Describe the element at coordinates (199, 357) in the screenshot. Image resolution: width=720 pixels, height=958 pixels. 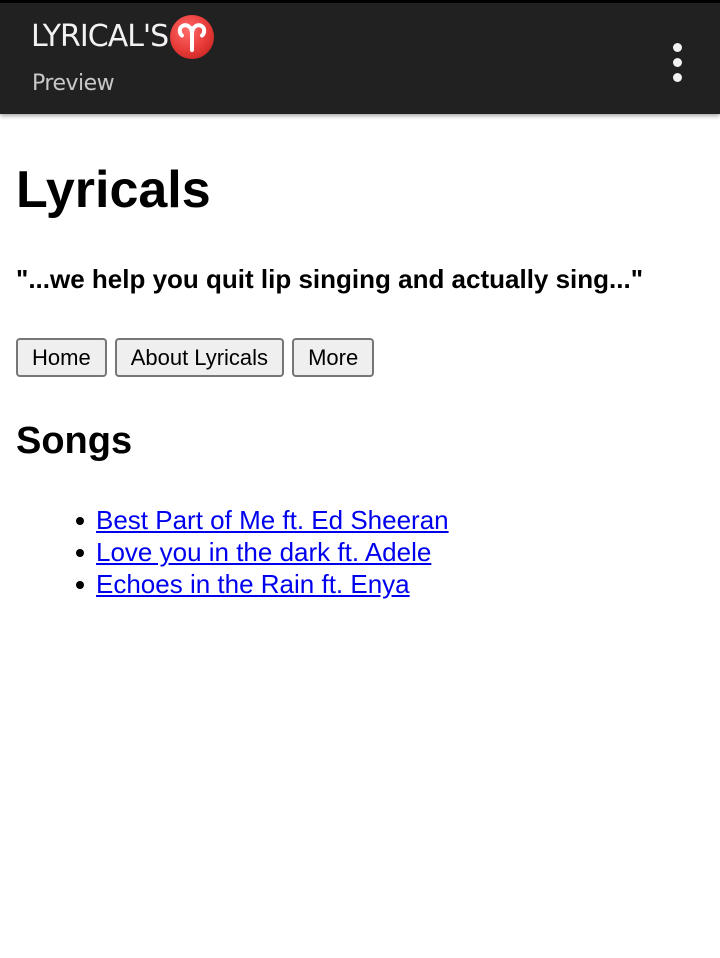
I see `about-lyricals-button: About Lyricals` at that location.